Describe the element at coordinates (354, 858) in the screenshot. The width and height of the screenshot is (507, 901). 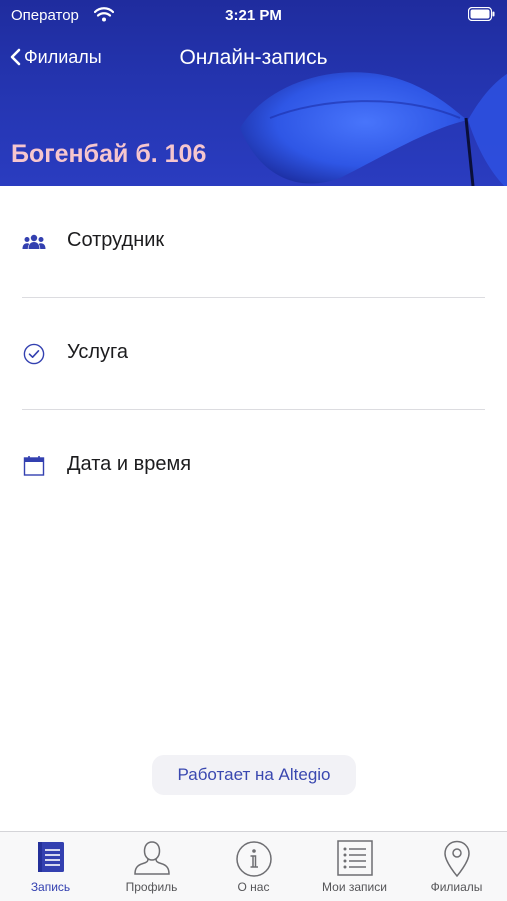
I see `list-icon` at that location.